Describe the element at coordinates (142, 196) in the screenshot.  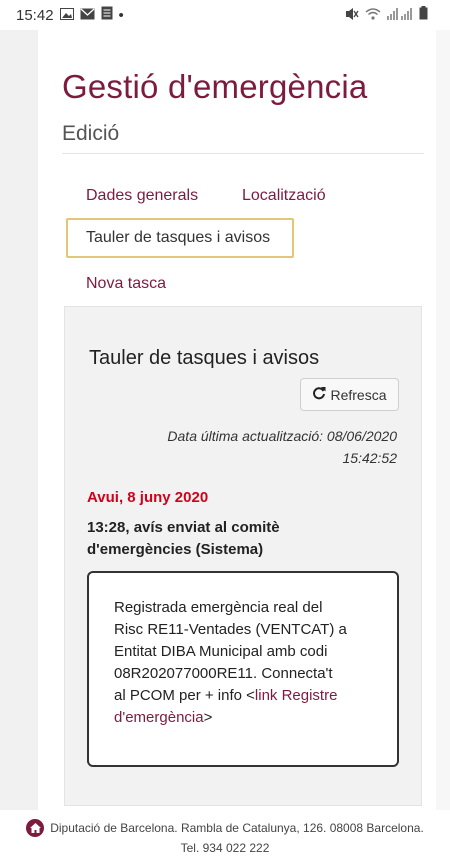
I see `tab-dades-generals: Dades generals` at that location.